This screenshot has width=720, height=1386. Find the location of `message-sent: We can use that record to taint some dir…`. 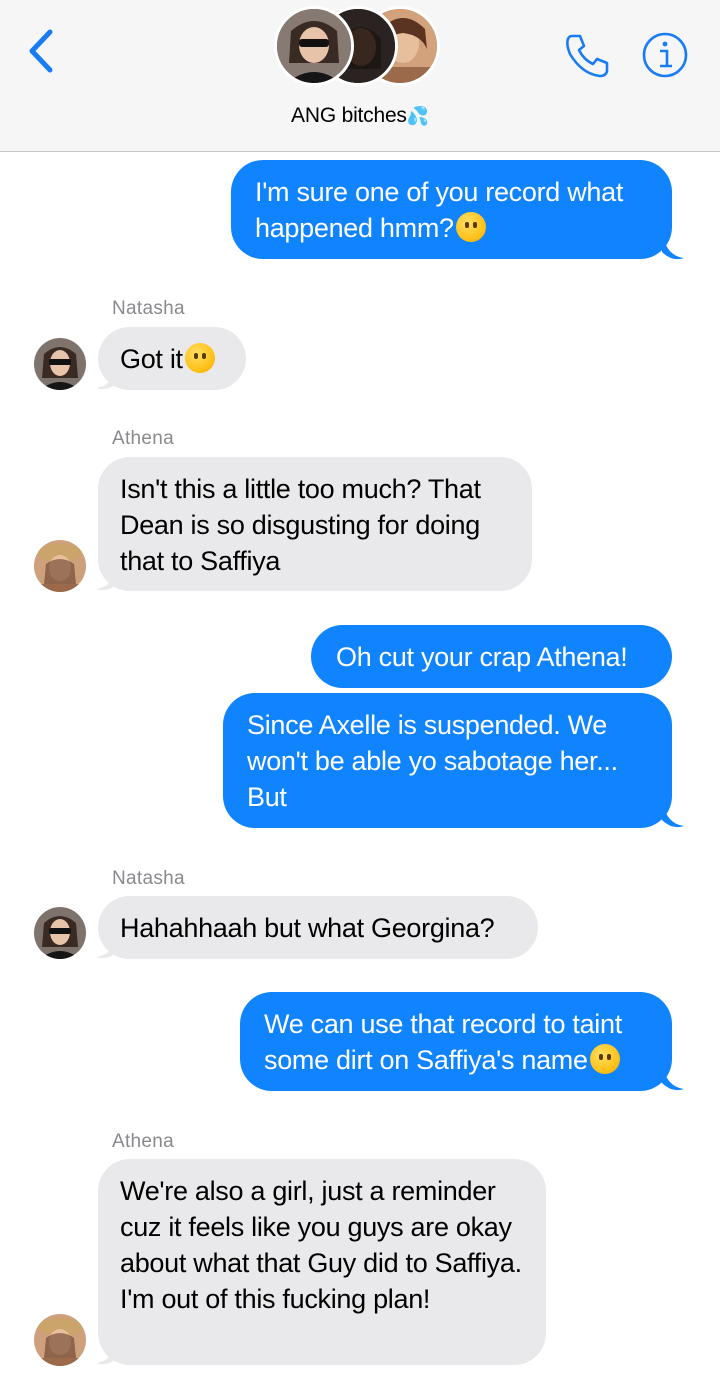

message-sent: We can use that record to taint some dir… is located at coordinates (456, 1041).